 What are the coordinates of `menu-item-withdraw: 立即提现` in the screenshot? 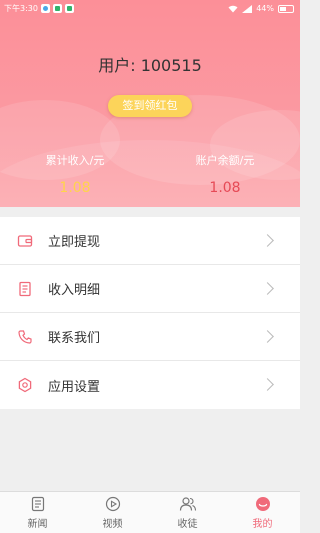 It's located at (150, 241).